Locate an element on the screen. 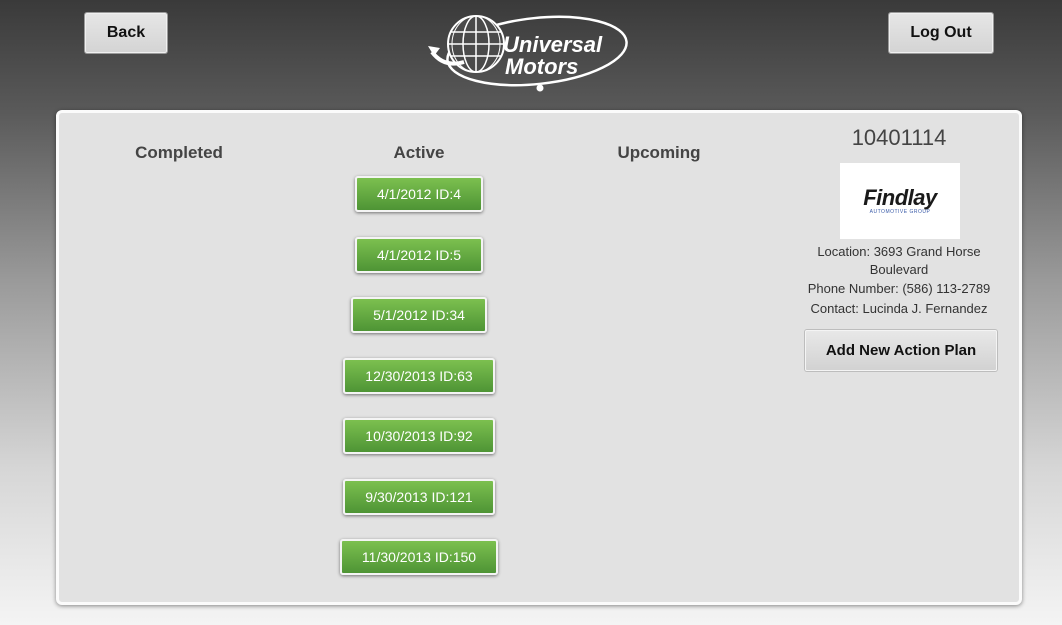  dealer-phone: Phone Number: (586) 113-2789 is located at coordinates (899, 288).